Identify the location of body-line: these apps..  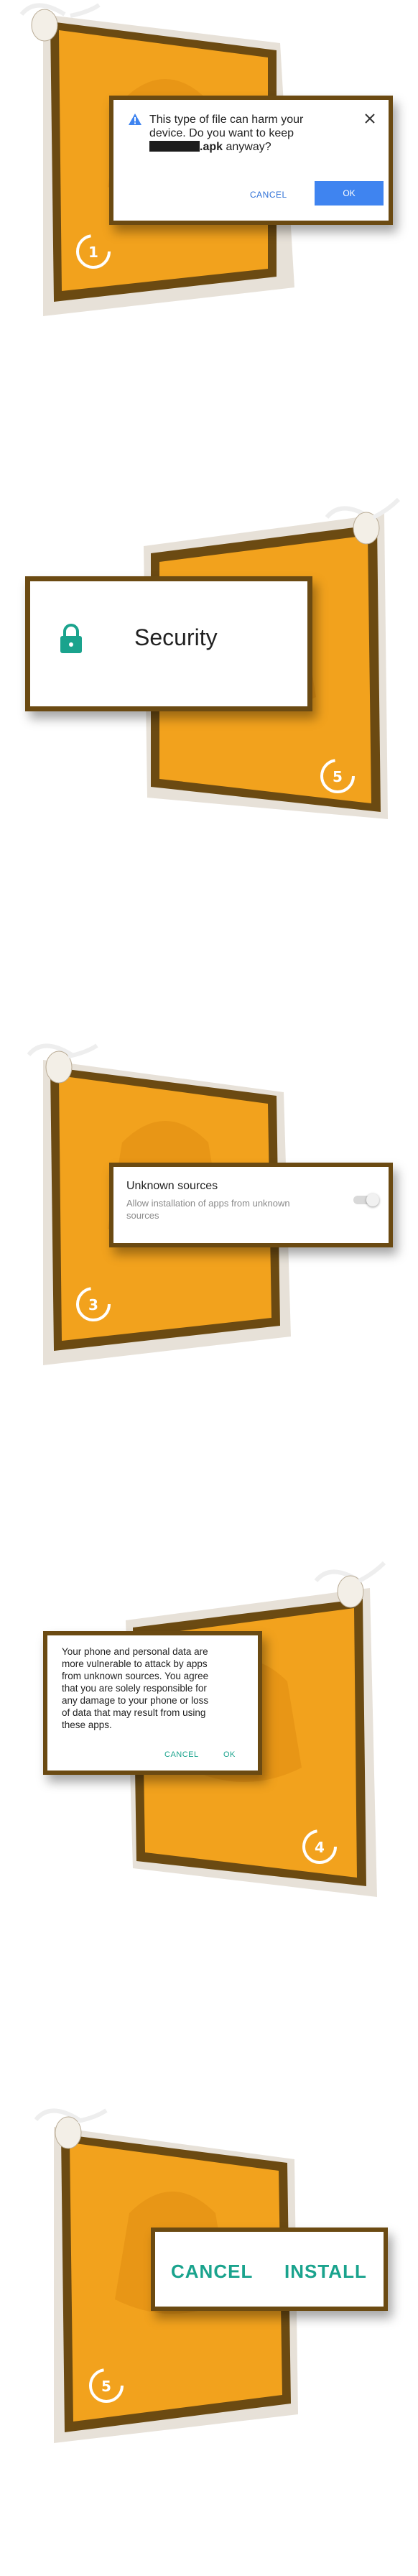
(87, 1725).